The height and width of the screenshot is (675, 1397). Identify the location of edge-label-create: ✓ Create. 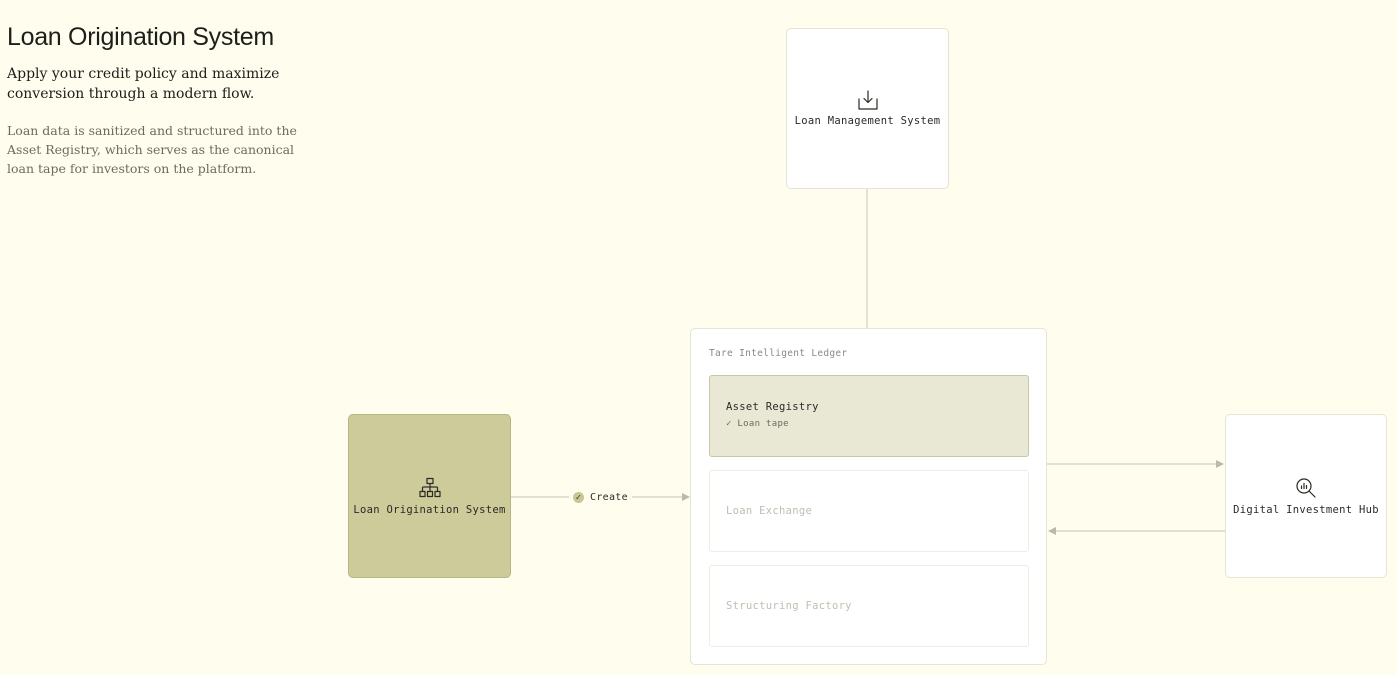
(600, 497).